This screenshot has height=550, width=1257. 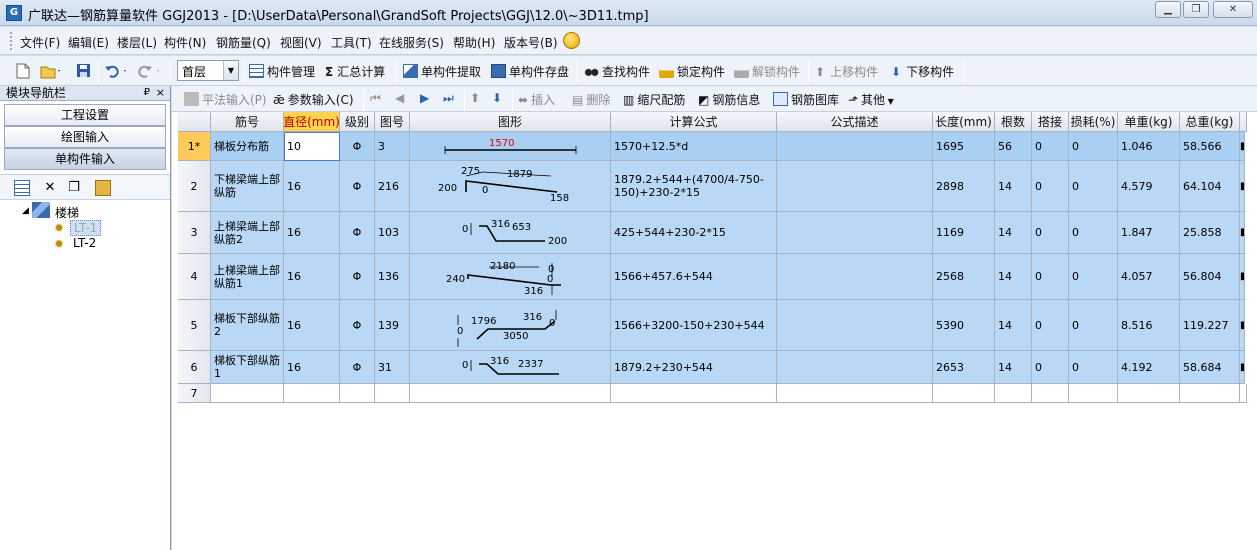 What do you see at coordinates (399, 98) in the screenshot?
I see `prev-record-icon: ◀` at bounding box center [399, 98].